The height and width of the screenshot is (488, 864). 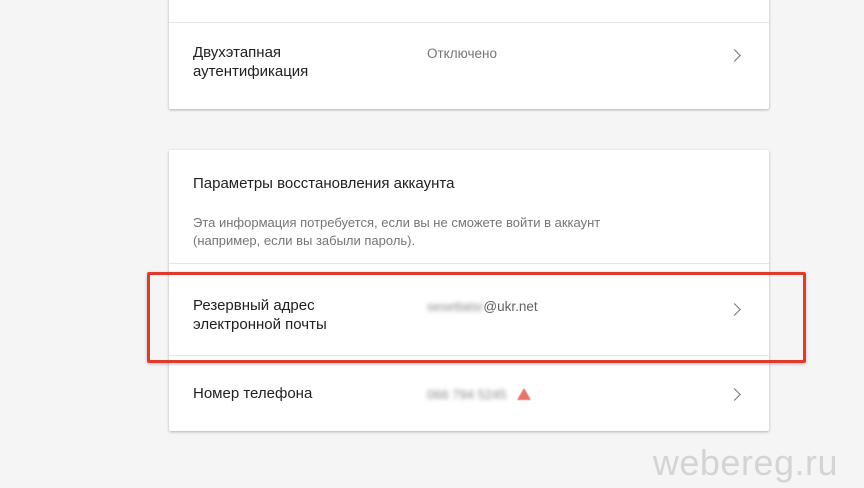 I want to click on watermark: webereg.ru, so click(x=745, y=462).